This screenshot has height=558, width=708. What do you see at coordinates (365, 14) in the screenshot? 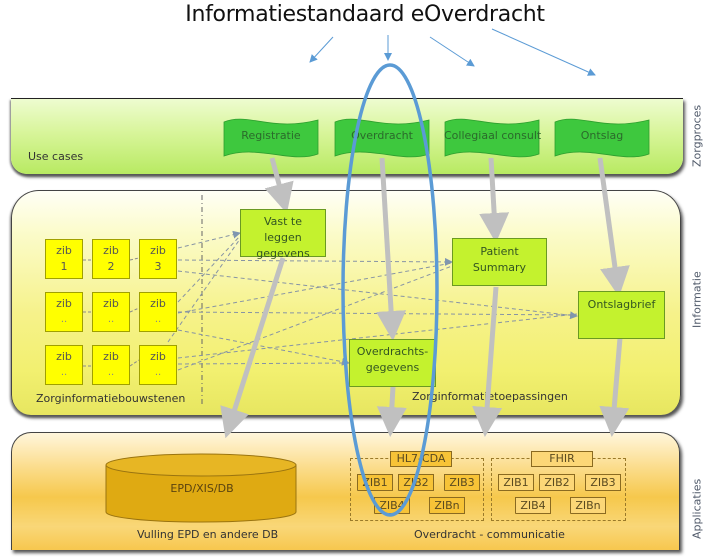
I see `diagram-title: Informatiestandaard eOverdracht` at bounding box center [365, 14].